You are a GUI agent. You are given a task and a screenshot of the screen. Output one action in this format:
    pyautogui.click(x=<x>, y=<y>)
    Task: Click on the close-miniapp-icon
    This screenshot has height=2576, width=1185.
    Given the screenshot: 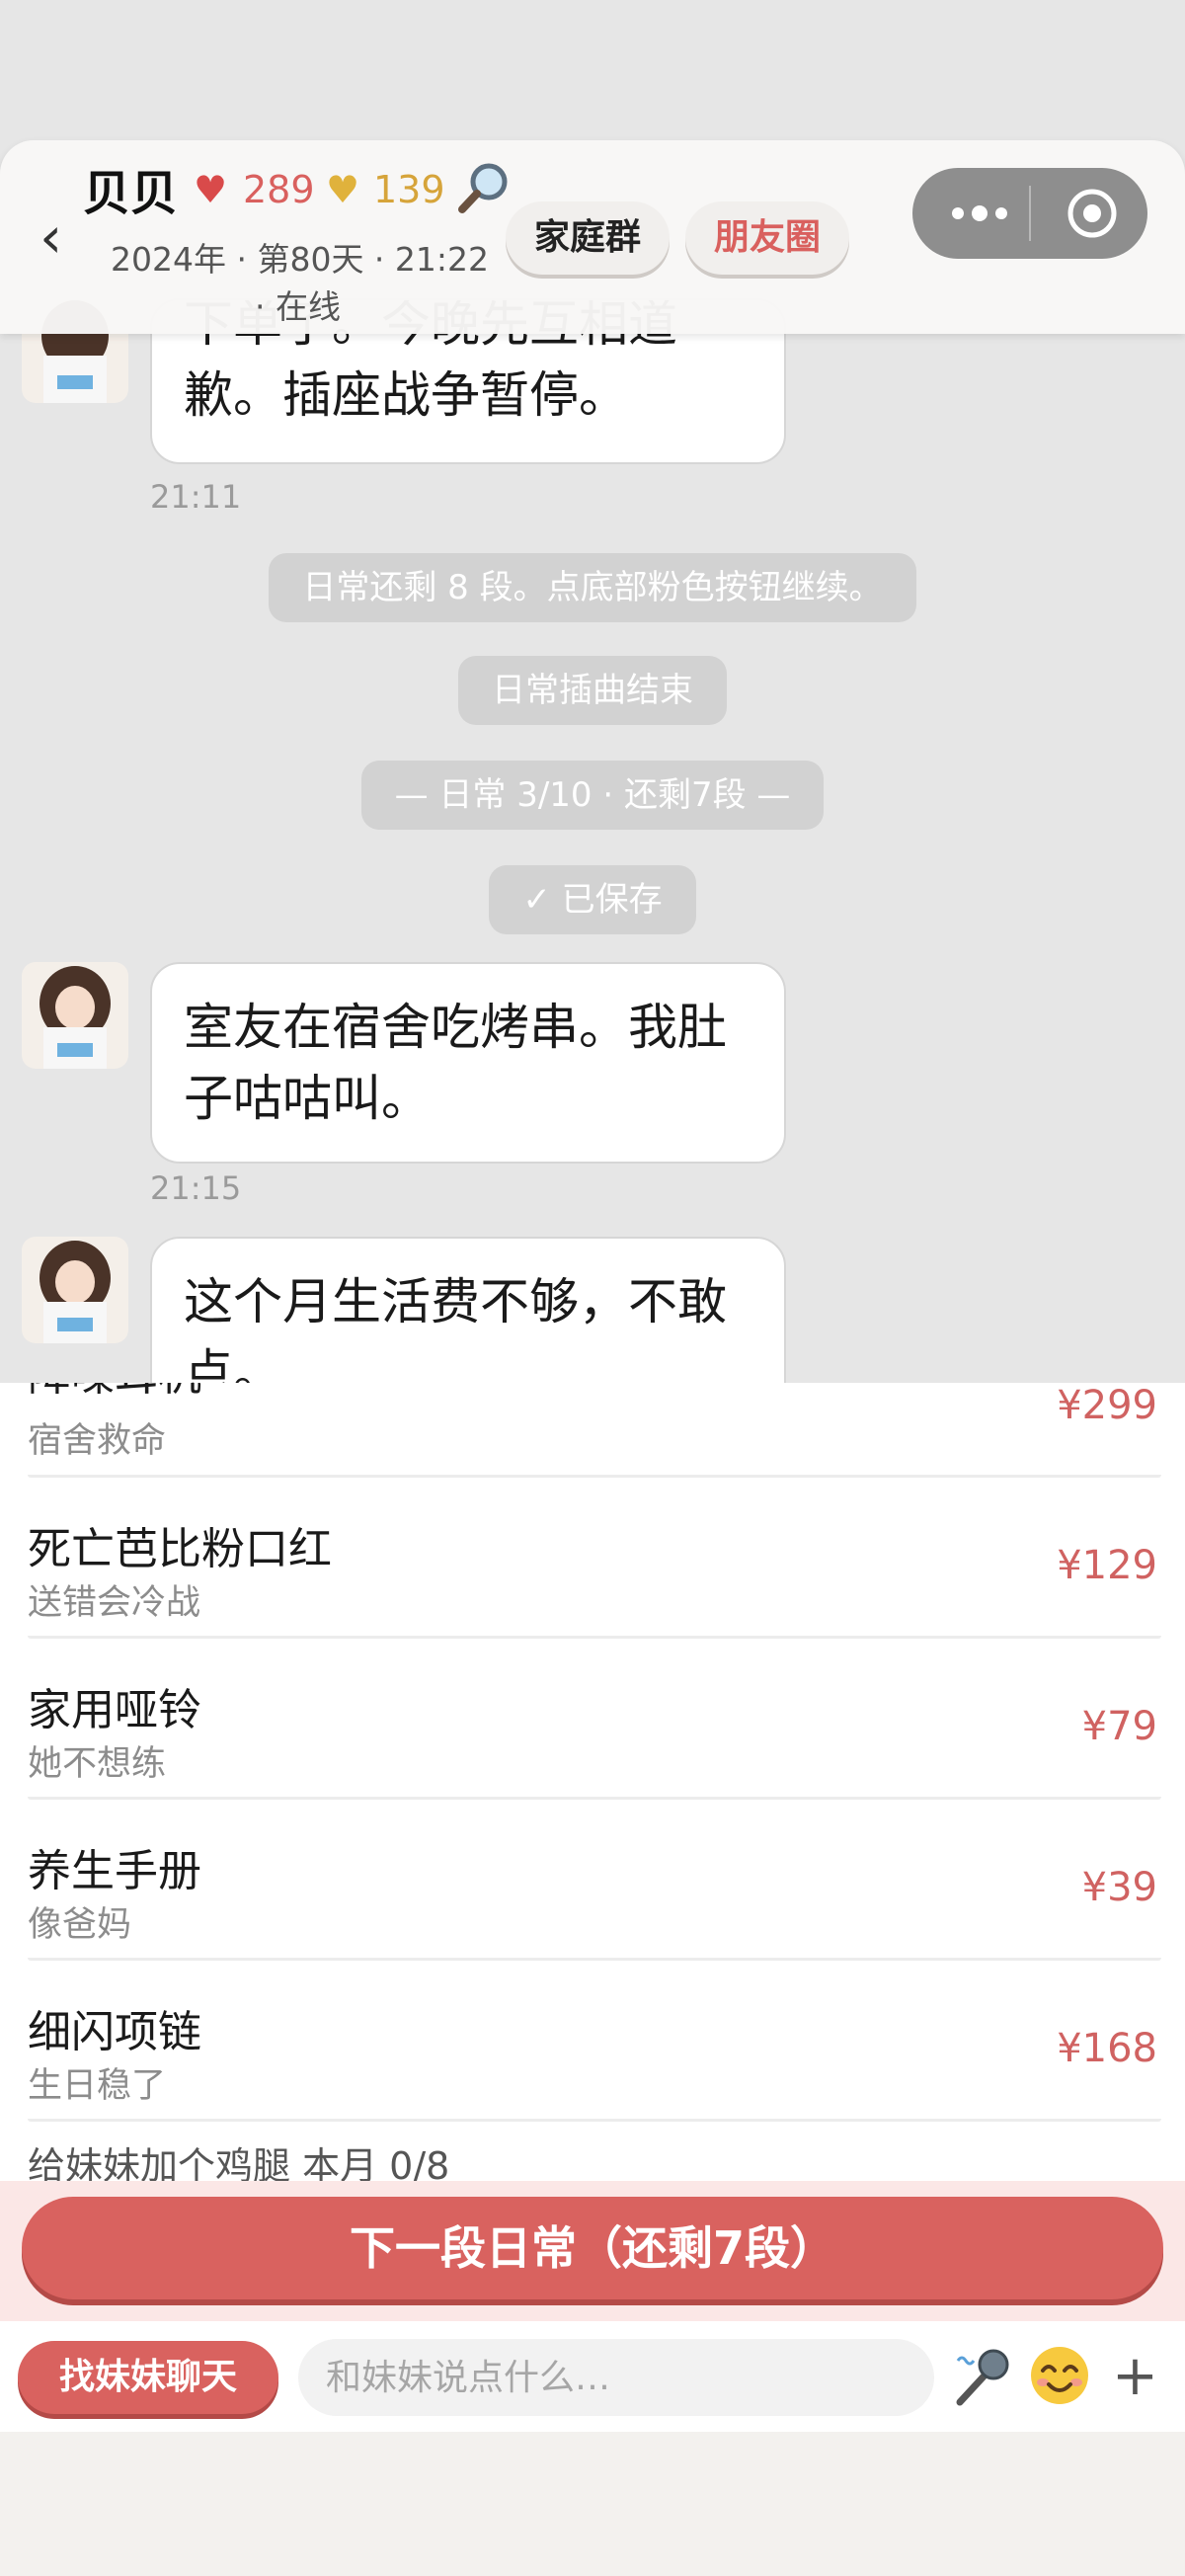 What is the action you would take?
    pyautogui.click(x=1093, y=213)
    